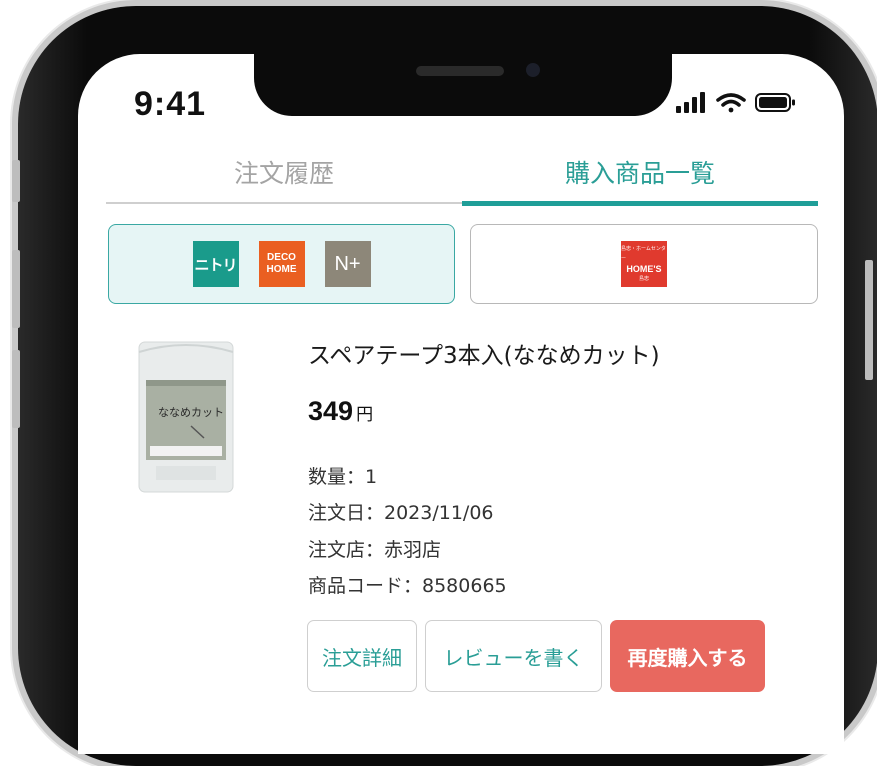 The width and height of the screenshot is (877, 766). What do you see at coordinates (401, 513) in the screenshot?
I see `product-order-date: 注文日：2023/11/06` at bounding box center [401, 513].